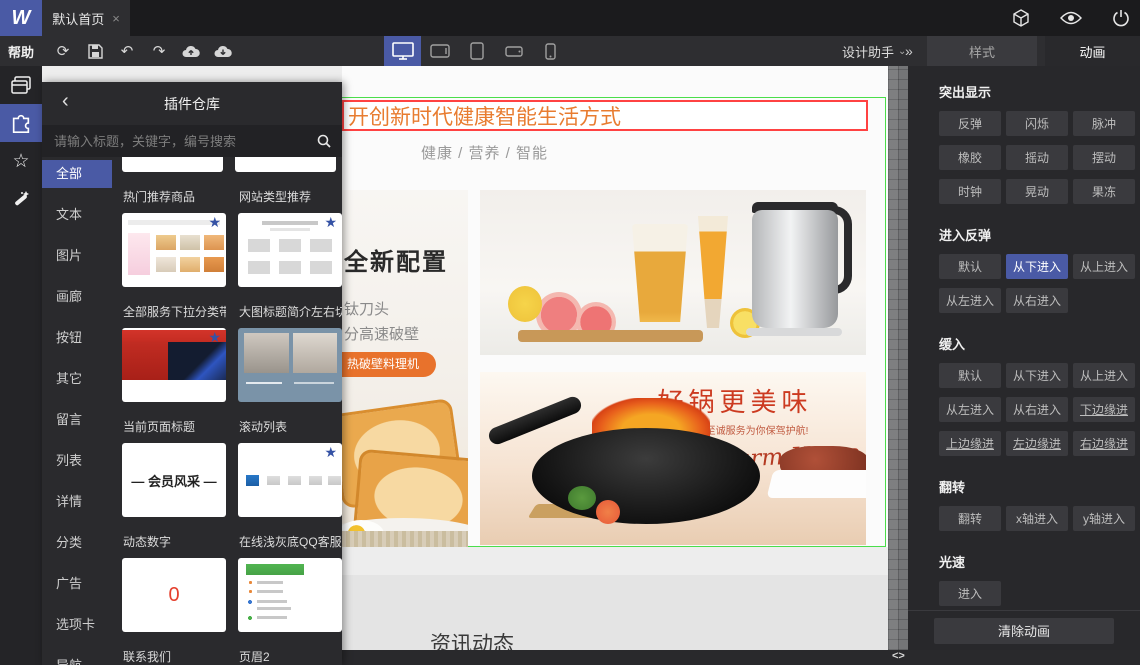  Describe the element at coordinates (127, 51) in the screenshot. I see `undo-icon: ↶` at that location.